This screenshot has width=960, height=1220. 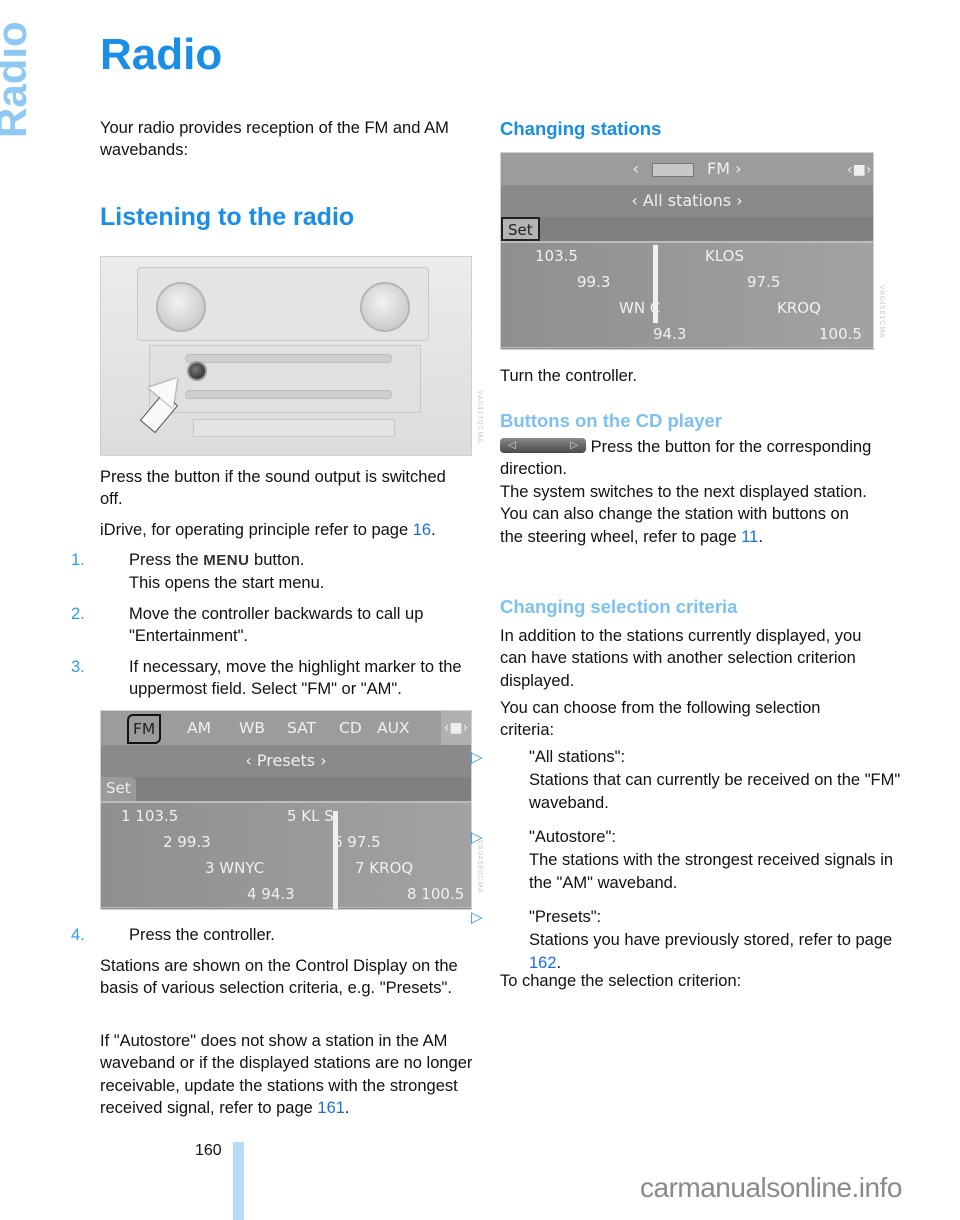 I want to click on page-link-16: 16, so click(x=422, y=530).